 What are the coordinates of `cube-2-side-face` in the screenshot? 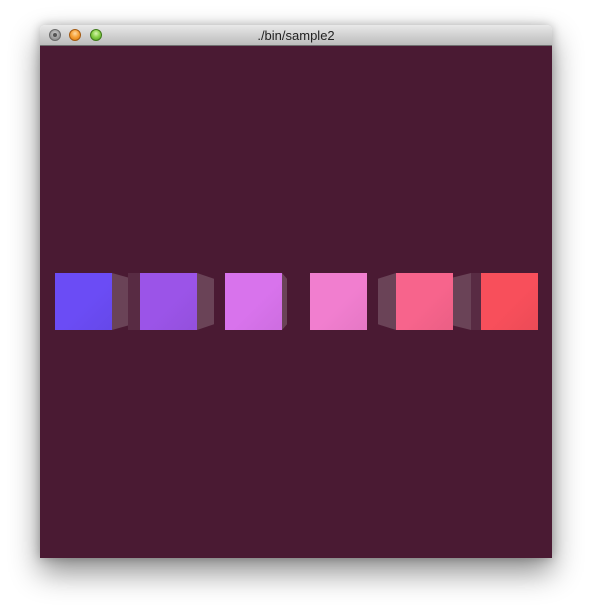 It's located at (205, 301).